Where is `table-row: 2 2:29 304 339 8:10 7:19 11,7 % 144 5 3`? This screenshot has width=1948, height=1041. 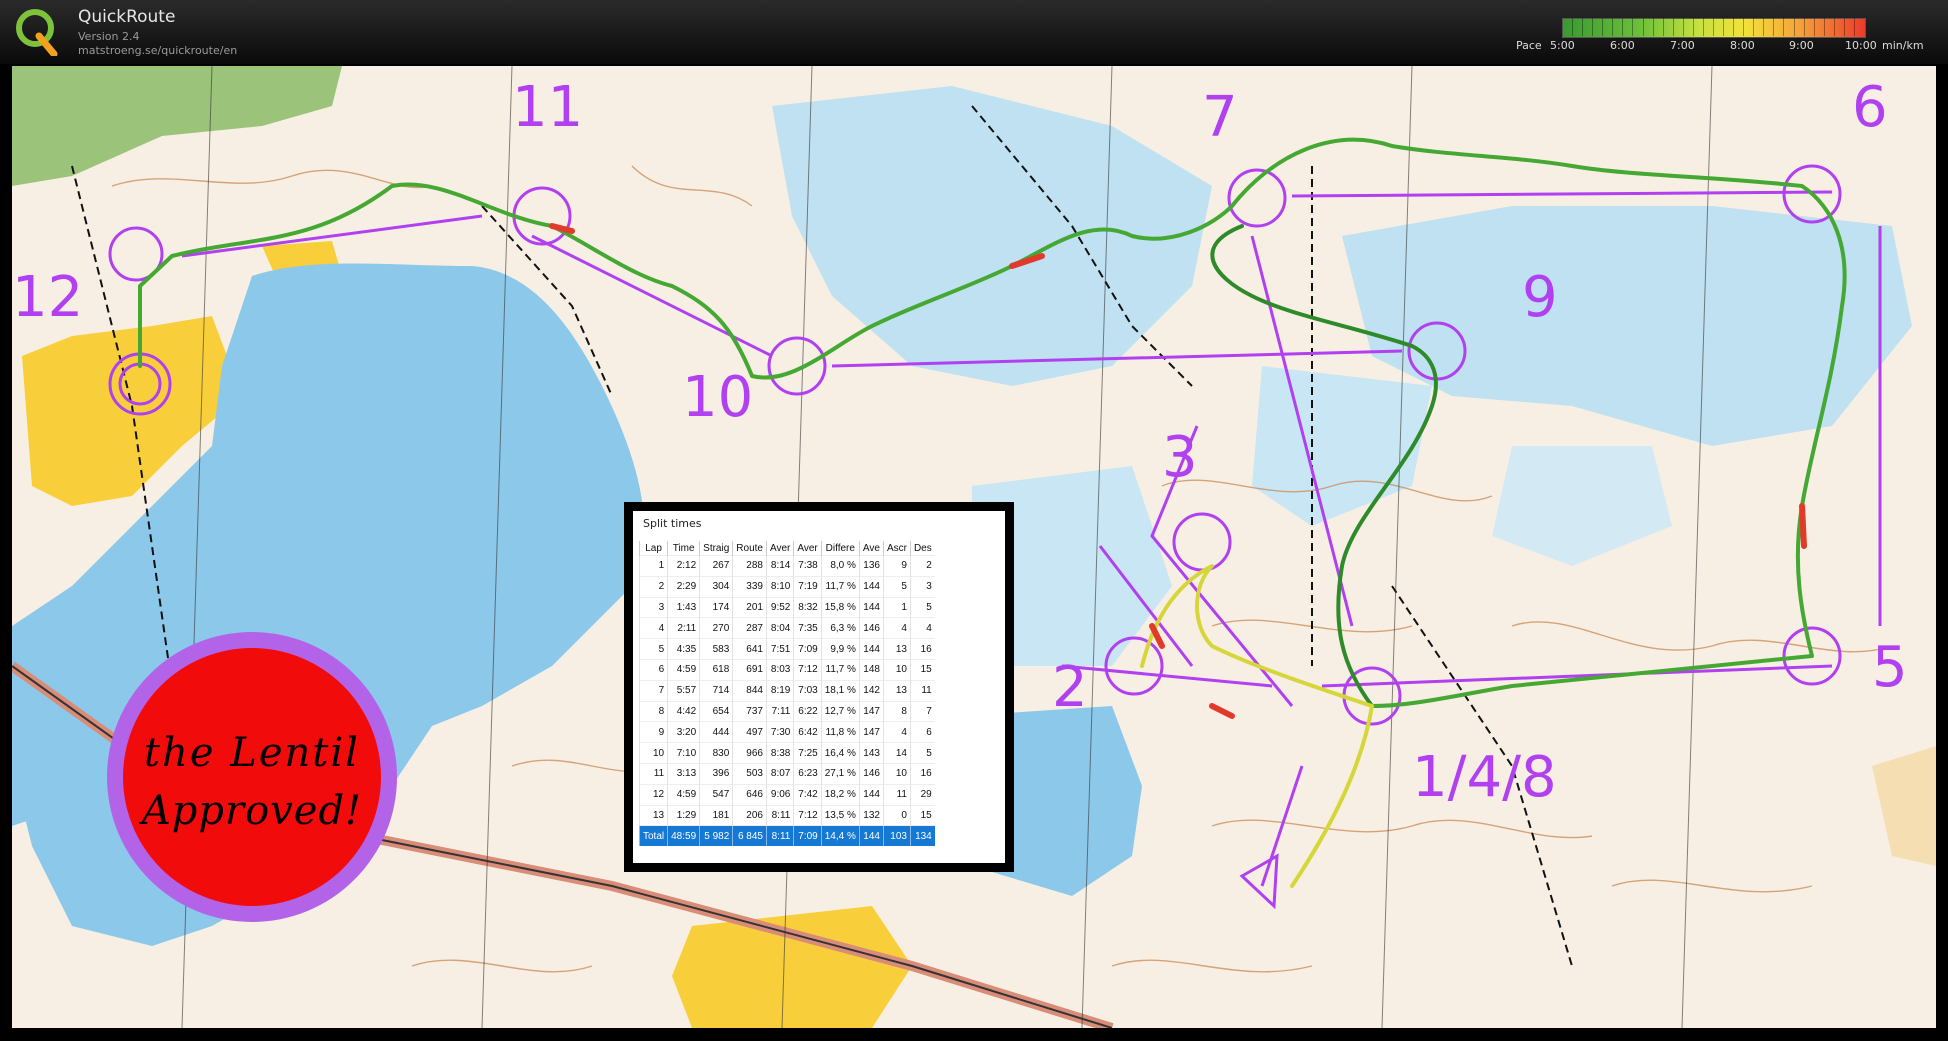 table-row: 2 2:29 304 339 8:10 7:19 11,7 % 144 5 3 is located at coordinates (786, 586).